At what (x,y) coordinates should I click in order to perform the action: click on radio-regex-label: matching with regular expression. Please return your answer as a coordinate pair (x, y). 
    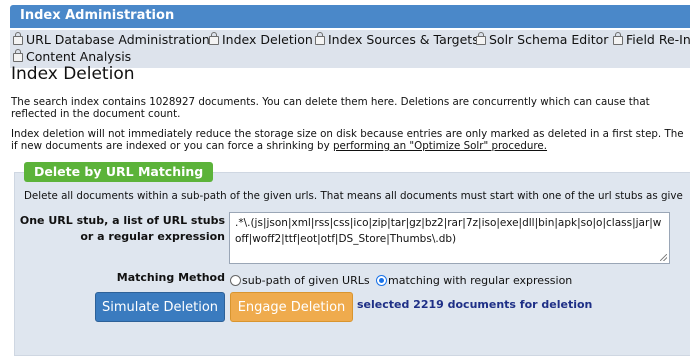
    Looking at the image, I should click on (480, 280).